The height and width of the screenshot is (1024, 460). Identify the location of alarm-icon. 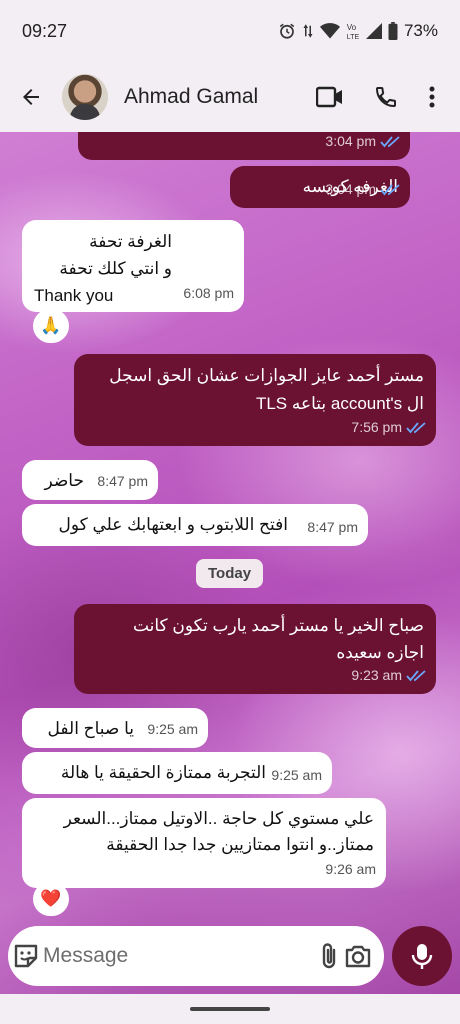
(287, 31).